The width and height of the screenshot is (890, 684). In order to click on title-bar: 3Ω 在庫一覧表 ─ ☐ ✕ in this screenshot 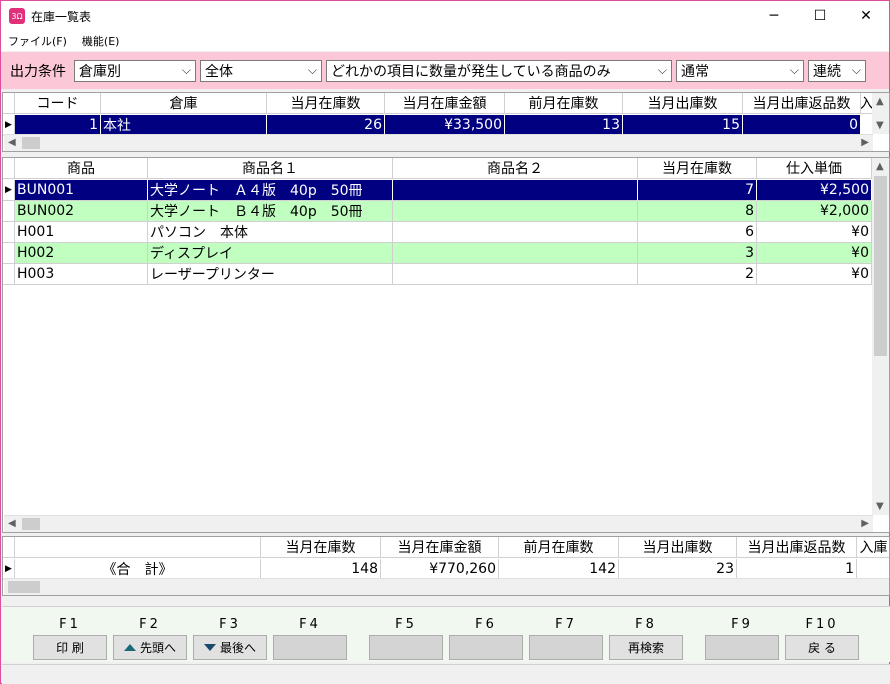, I will do `click(445, 16)`.